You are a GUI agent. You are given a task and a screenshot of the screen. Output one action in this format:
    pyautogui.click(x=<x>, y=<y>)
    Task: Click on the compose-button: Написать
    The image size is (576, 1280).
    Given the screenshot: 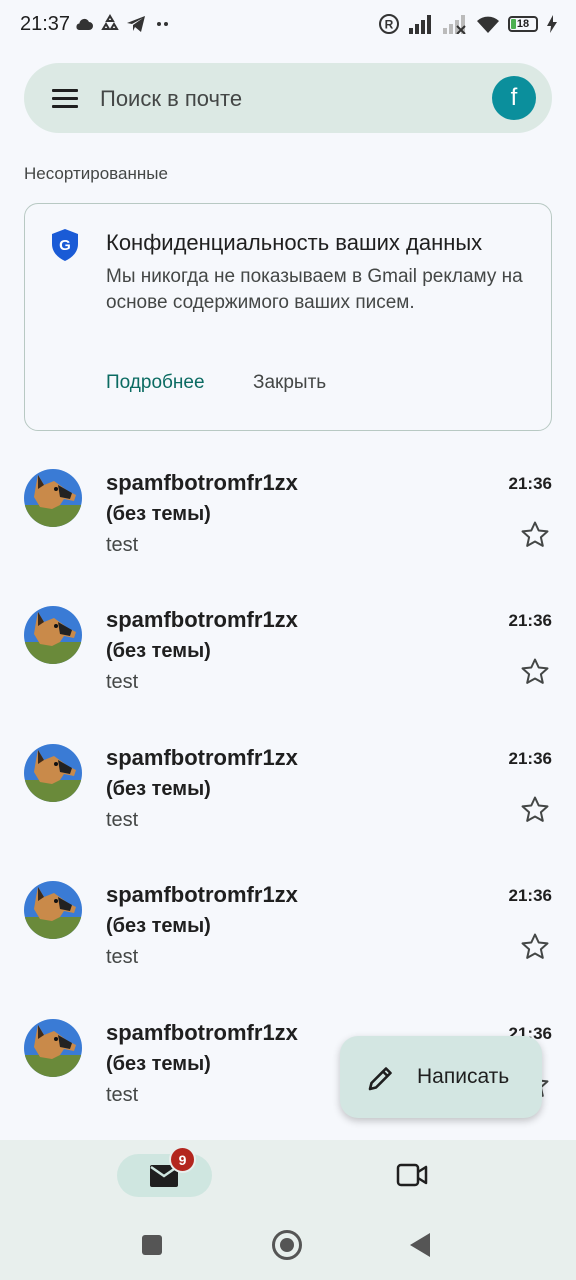 What is the action you would take?
    pyautogui.click(x=441, y=1077)
    